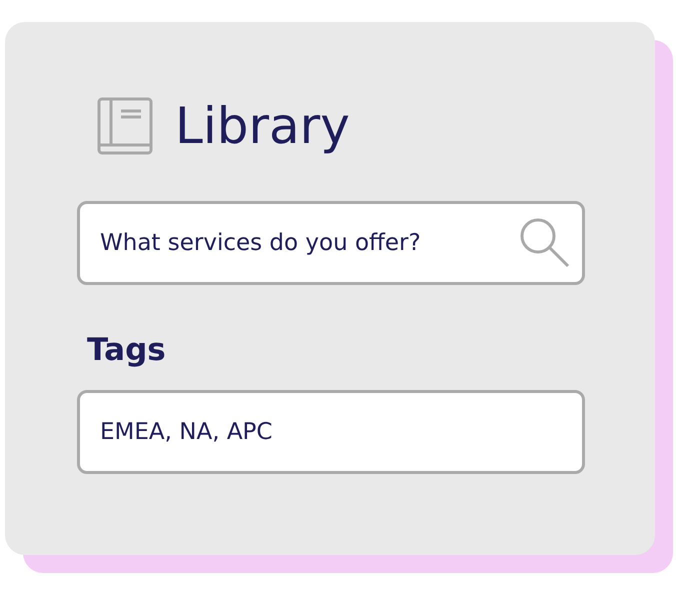 Image resolution: width=676 pixels, height=600 pixels. What do you see at coordinates (127, 350) in the screenshot?
I see `tags-label: Tags` at bounding box center [127, 350].